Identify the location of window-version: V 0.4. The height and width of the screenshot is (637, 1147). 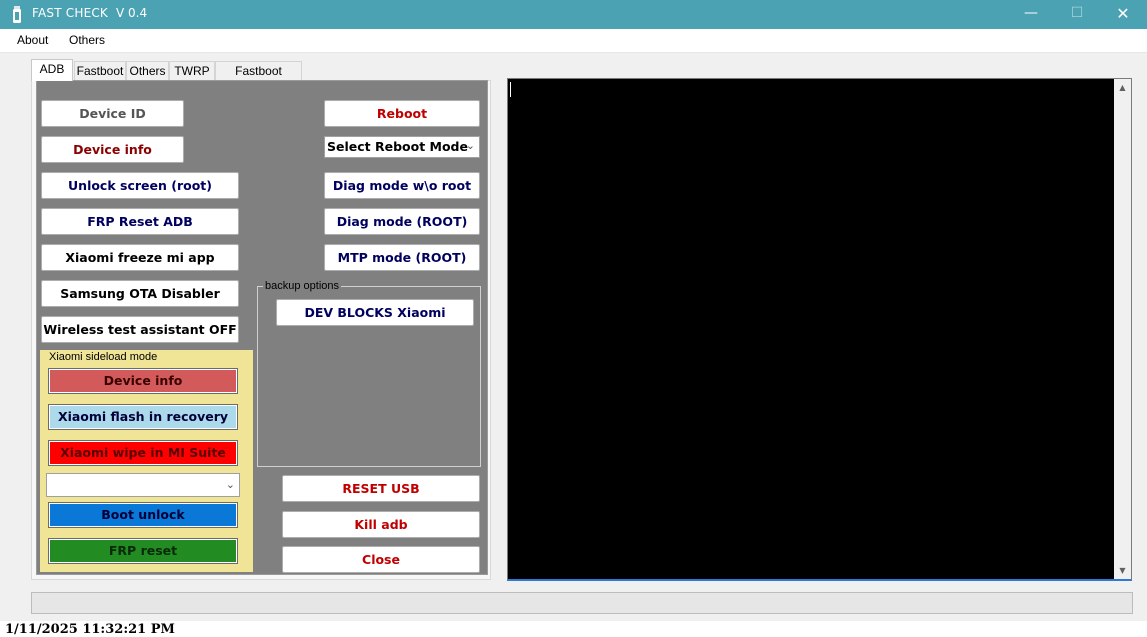
(132, 13).